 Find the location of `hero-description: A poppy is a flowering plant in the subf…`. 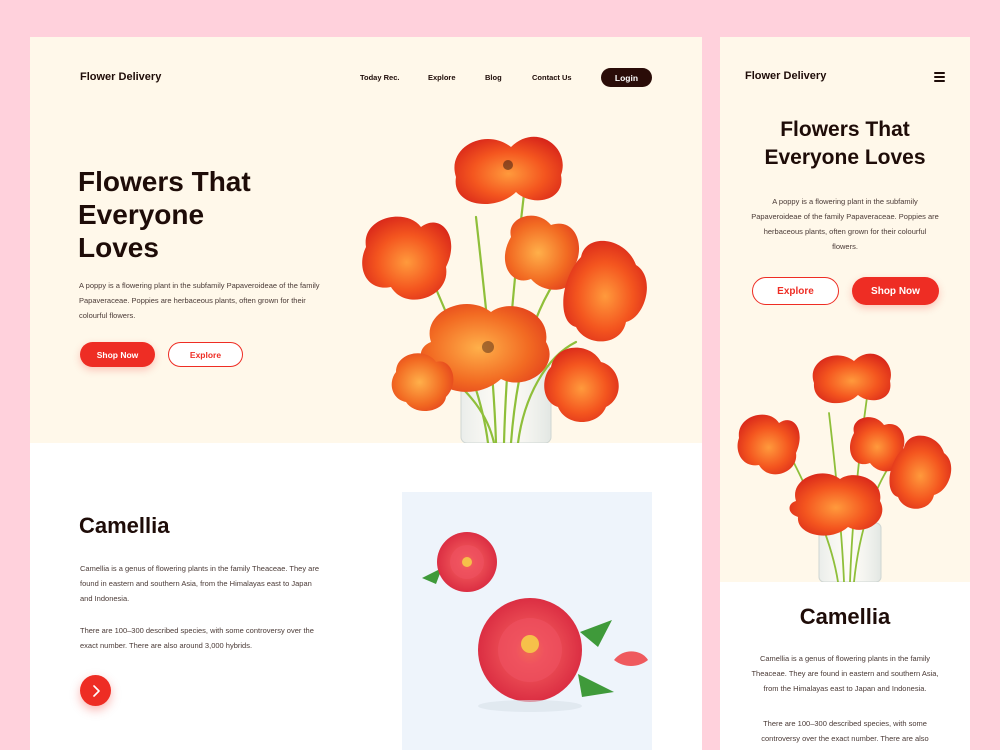

hero-description: A poppy is a flowering plant in the subf… is located at coordinates (199, 300).